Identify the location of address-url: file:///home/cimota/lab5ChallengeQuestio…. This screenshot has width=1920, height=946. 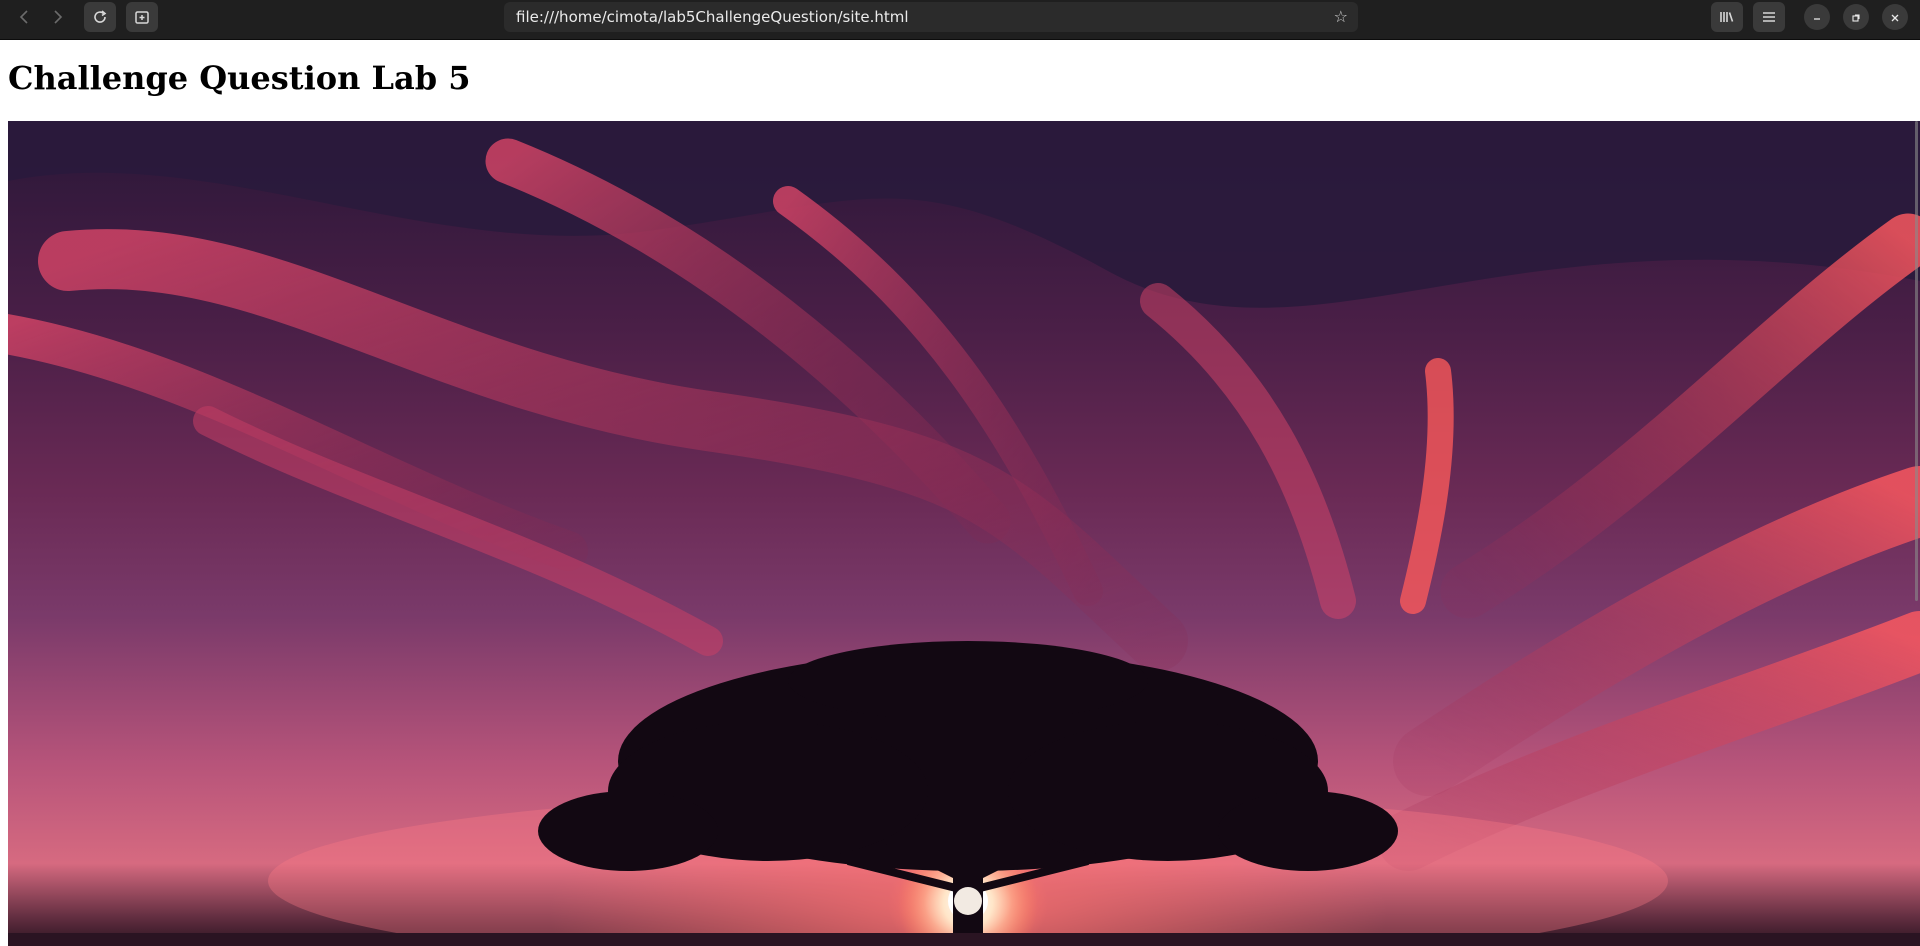
(712, 17).